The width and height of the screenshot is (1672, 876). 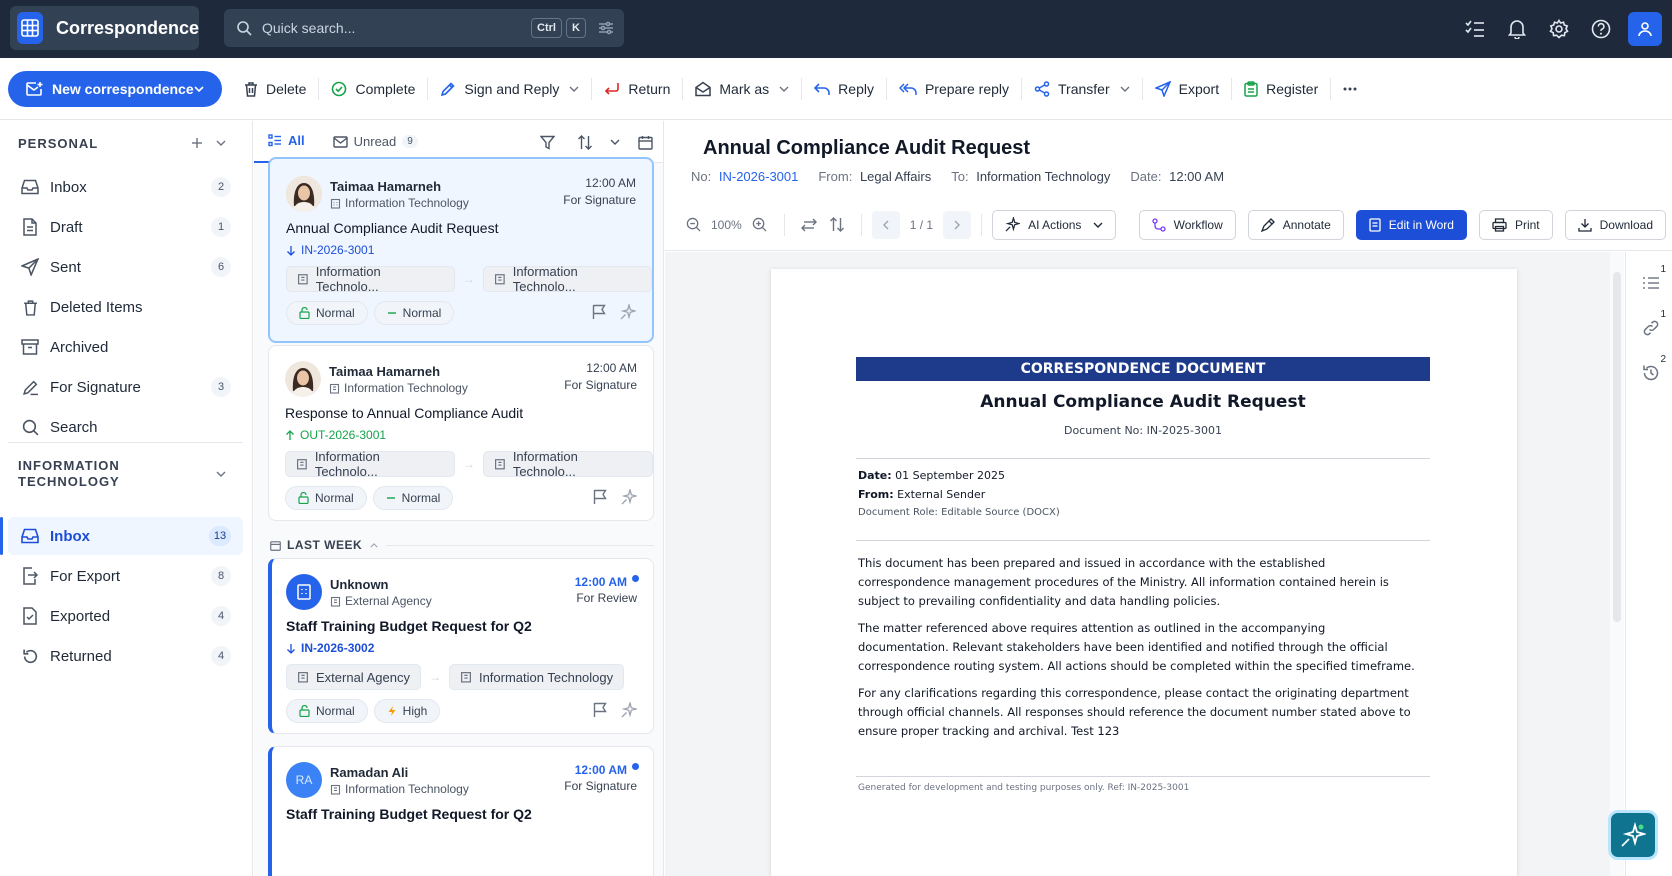 What do you see at coordinates (1651, 326) in the screenshot?
I see `links-button: 1` at bounding box center [1651, 326].